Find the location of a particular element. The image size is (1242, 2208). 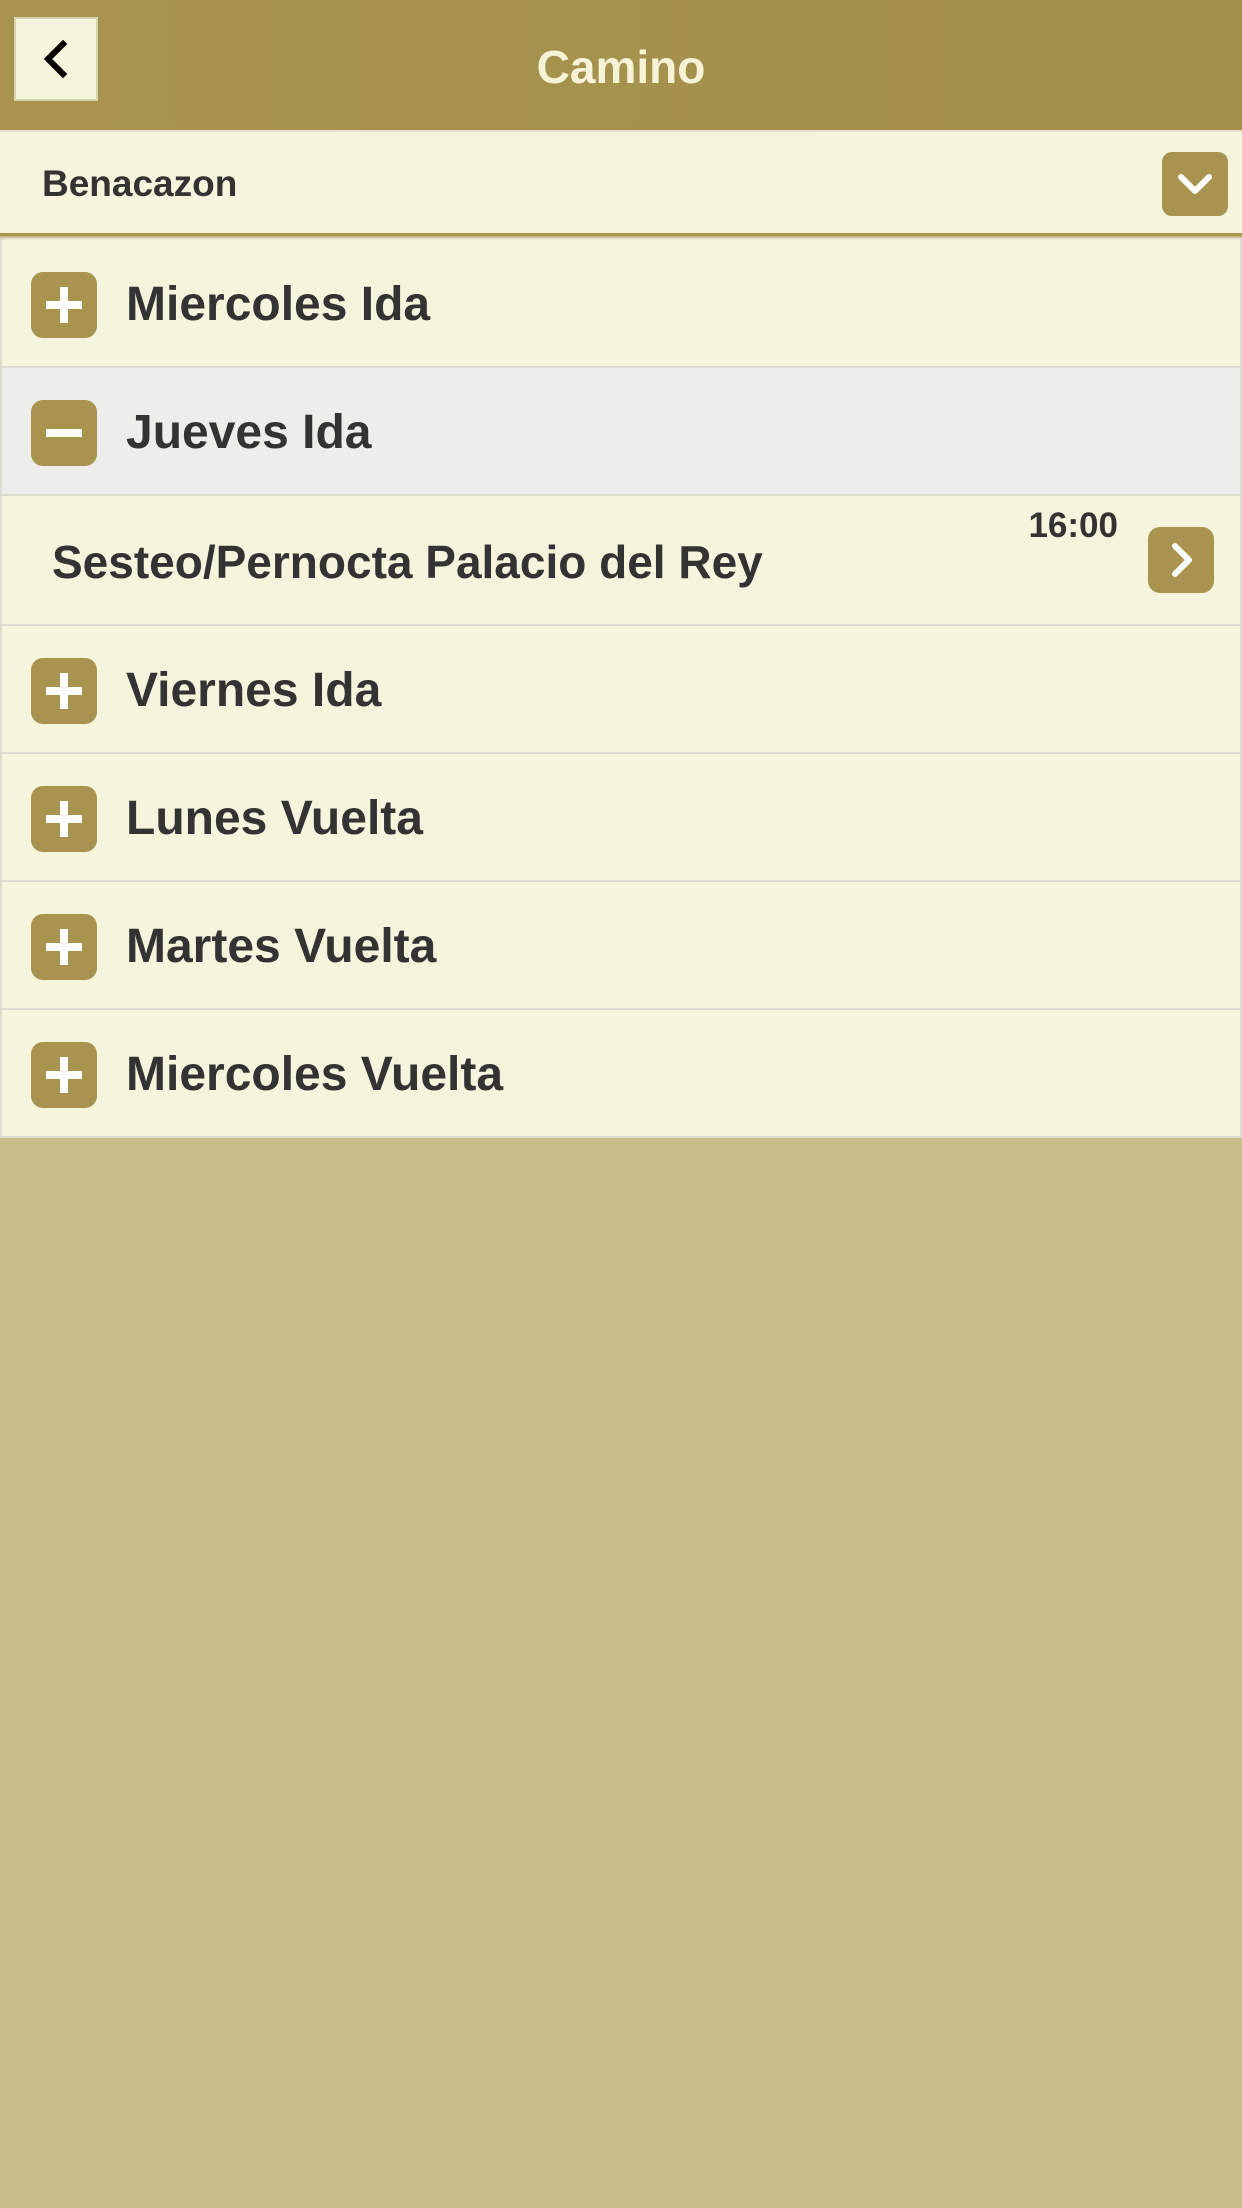

location-selector-value: Benacazon is located at coordinates (140, 183).